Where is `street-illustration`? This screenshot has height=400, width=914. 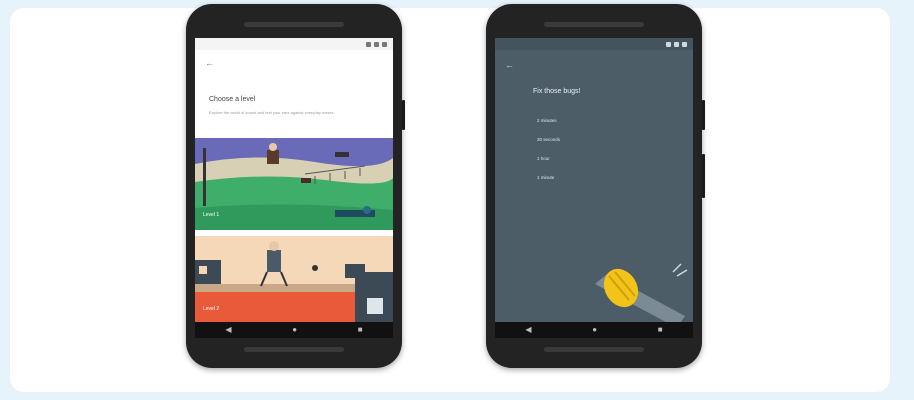 street-illustration is located at coordinates (294, 279).